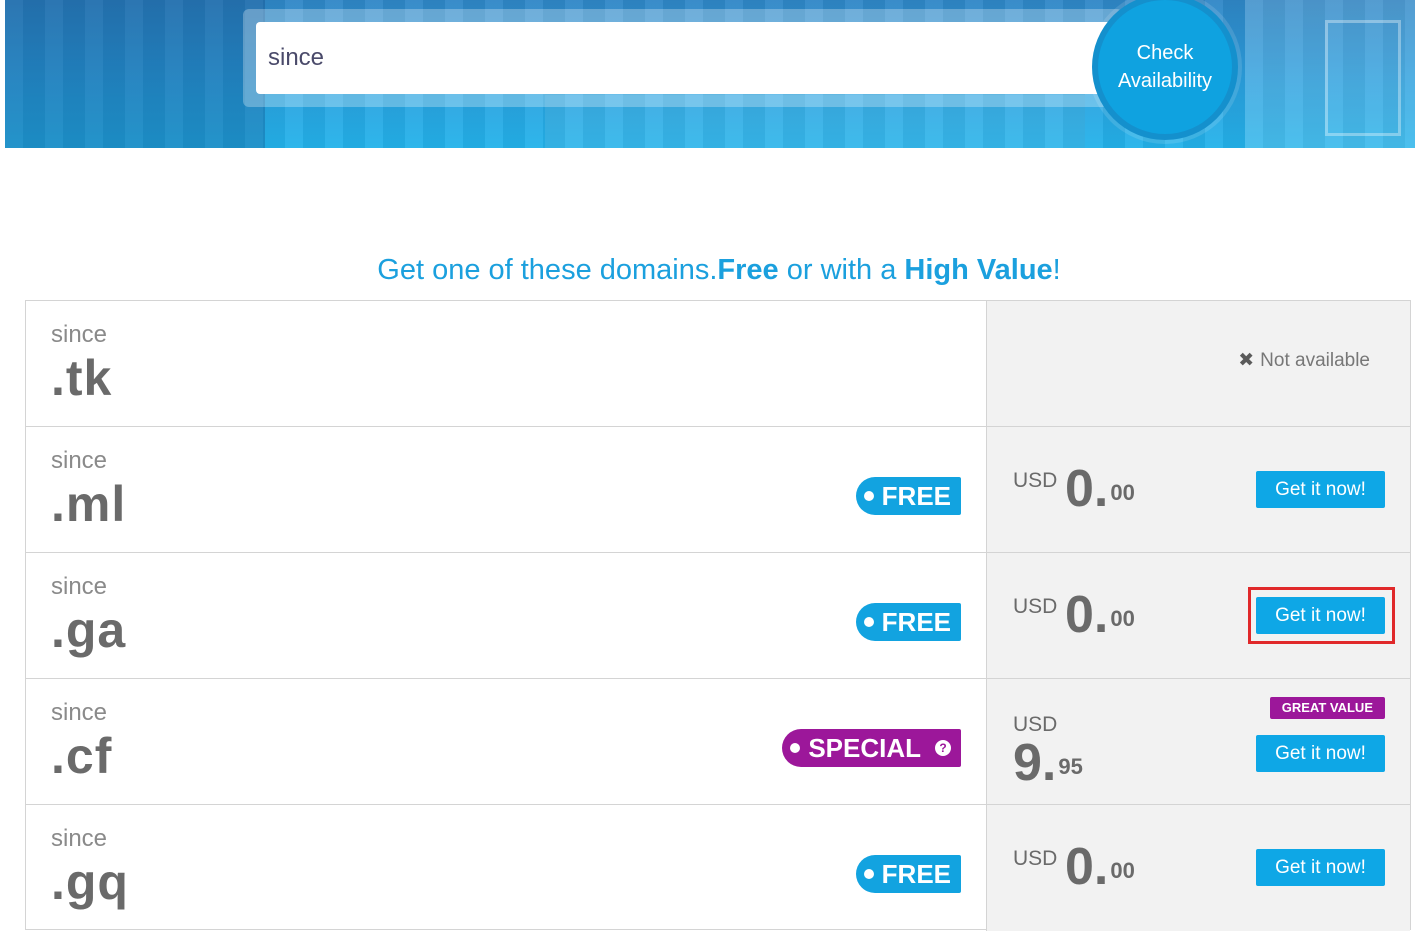 The width and height of the screenshot is (1415, 936). I want to click on domain-tld: .gq, so click(90, 882).